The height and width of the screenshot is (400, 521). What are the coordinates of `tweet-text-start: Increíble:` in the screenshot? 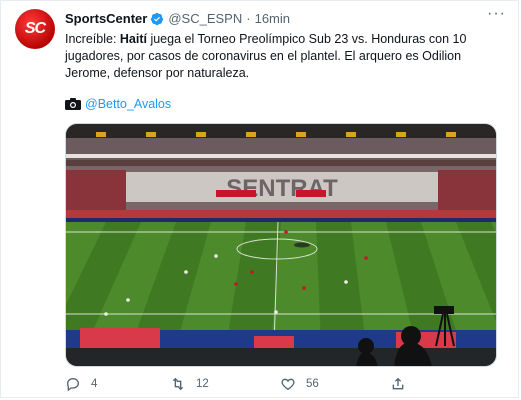 It's located at (92, 39).